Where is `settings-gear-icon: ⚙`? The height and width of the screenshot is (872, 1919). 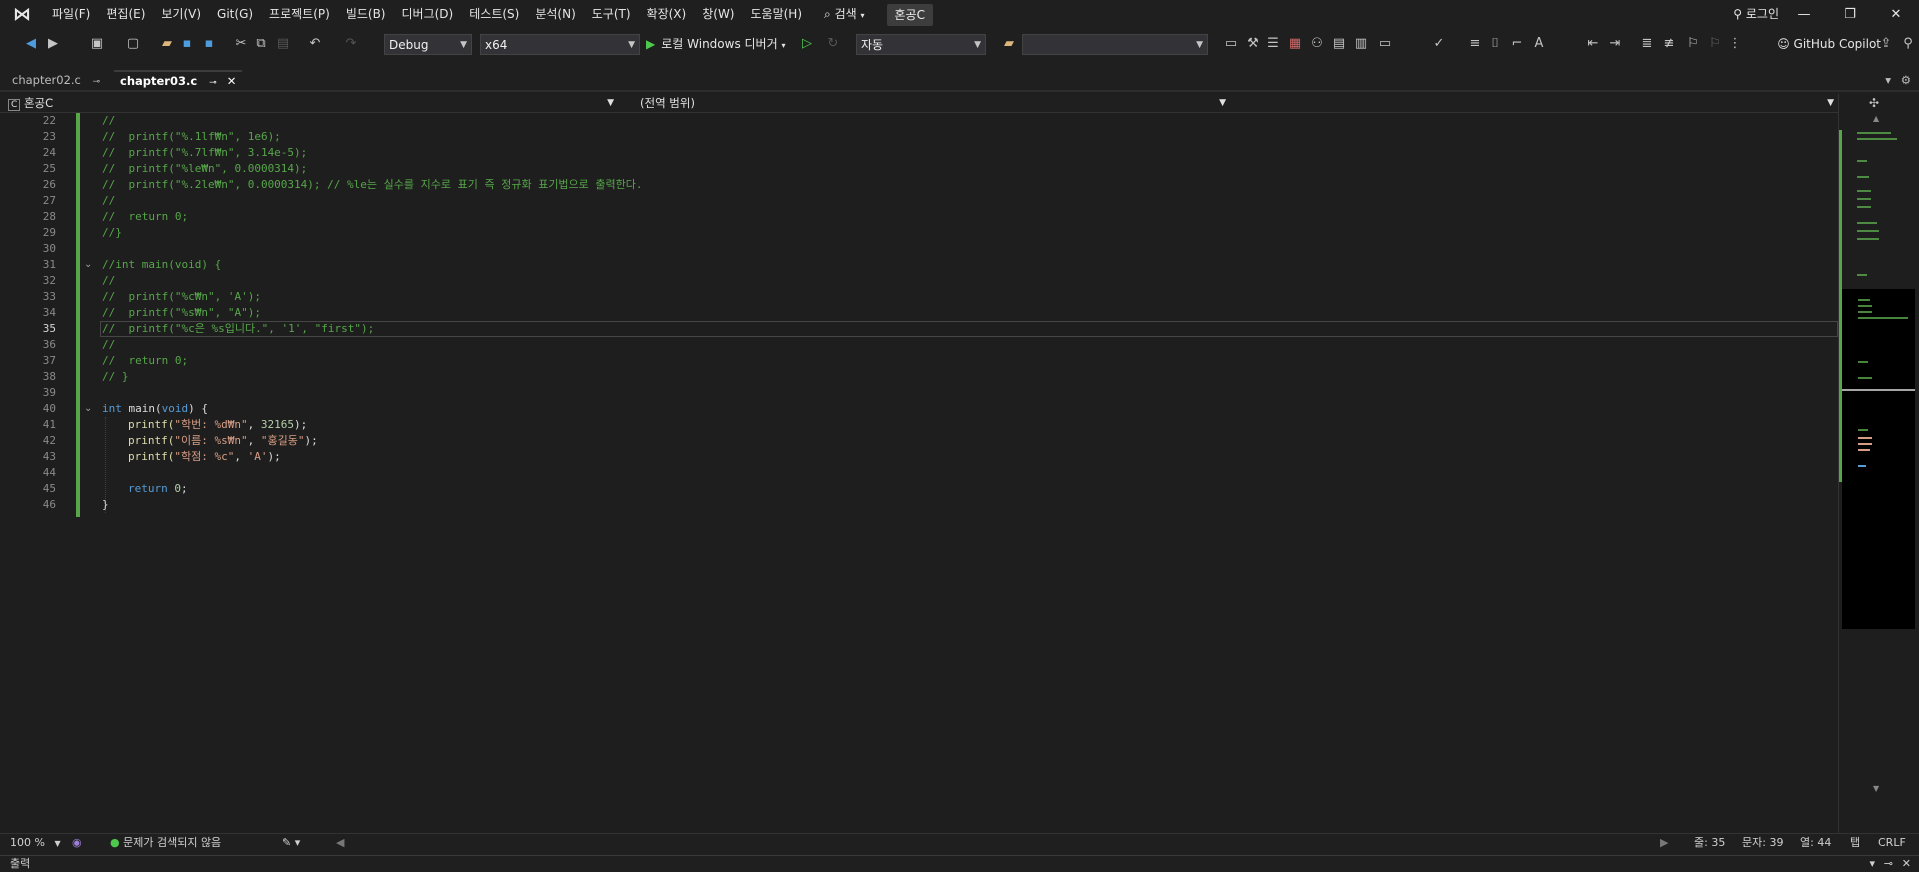
settings-gear-icon: ⚙ is located at coordinates (1906, 80).